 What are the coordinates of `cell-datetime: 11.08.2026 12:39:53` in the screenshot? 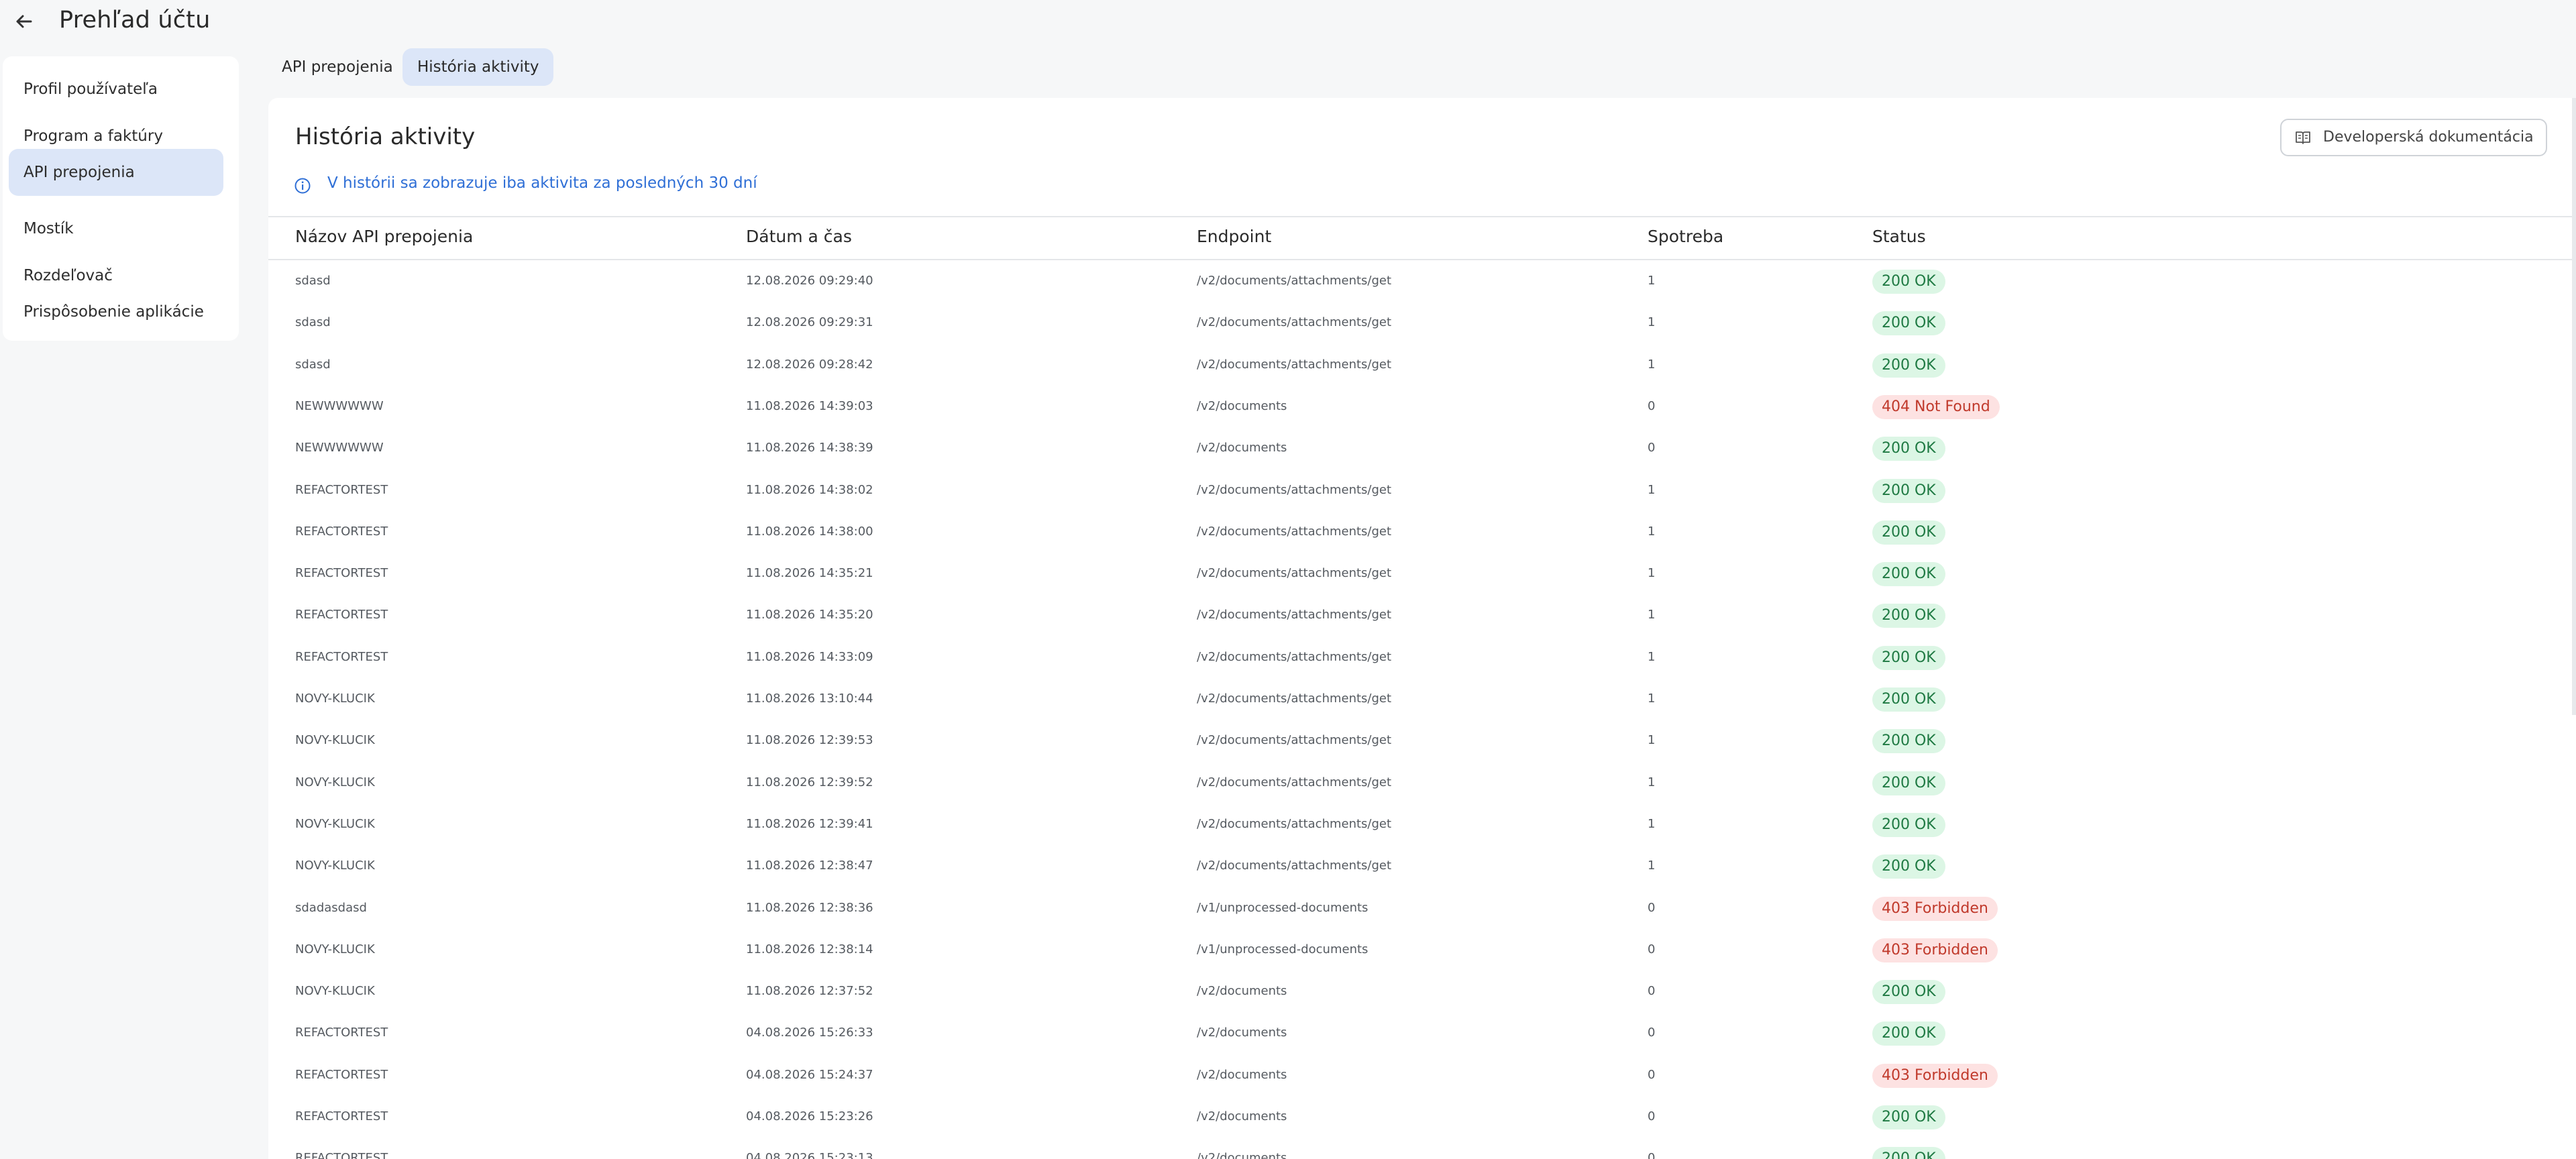 It's located at (809, 740).